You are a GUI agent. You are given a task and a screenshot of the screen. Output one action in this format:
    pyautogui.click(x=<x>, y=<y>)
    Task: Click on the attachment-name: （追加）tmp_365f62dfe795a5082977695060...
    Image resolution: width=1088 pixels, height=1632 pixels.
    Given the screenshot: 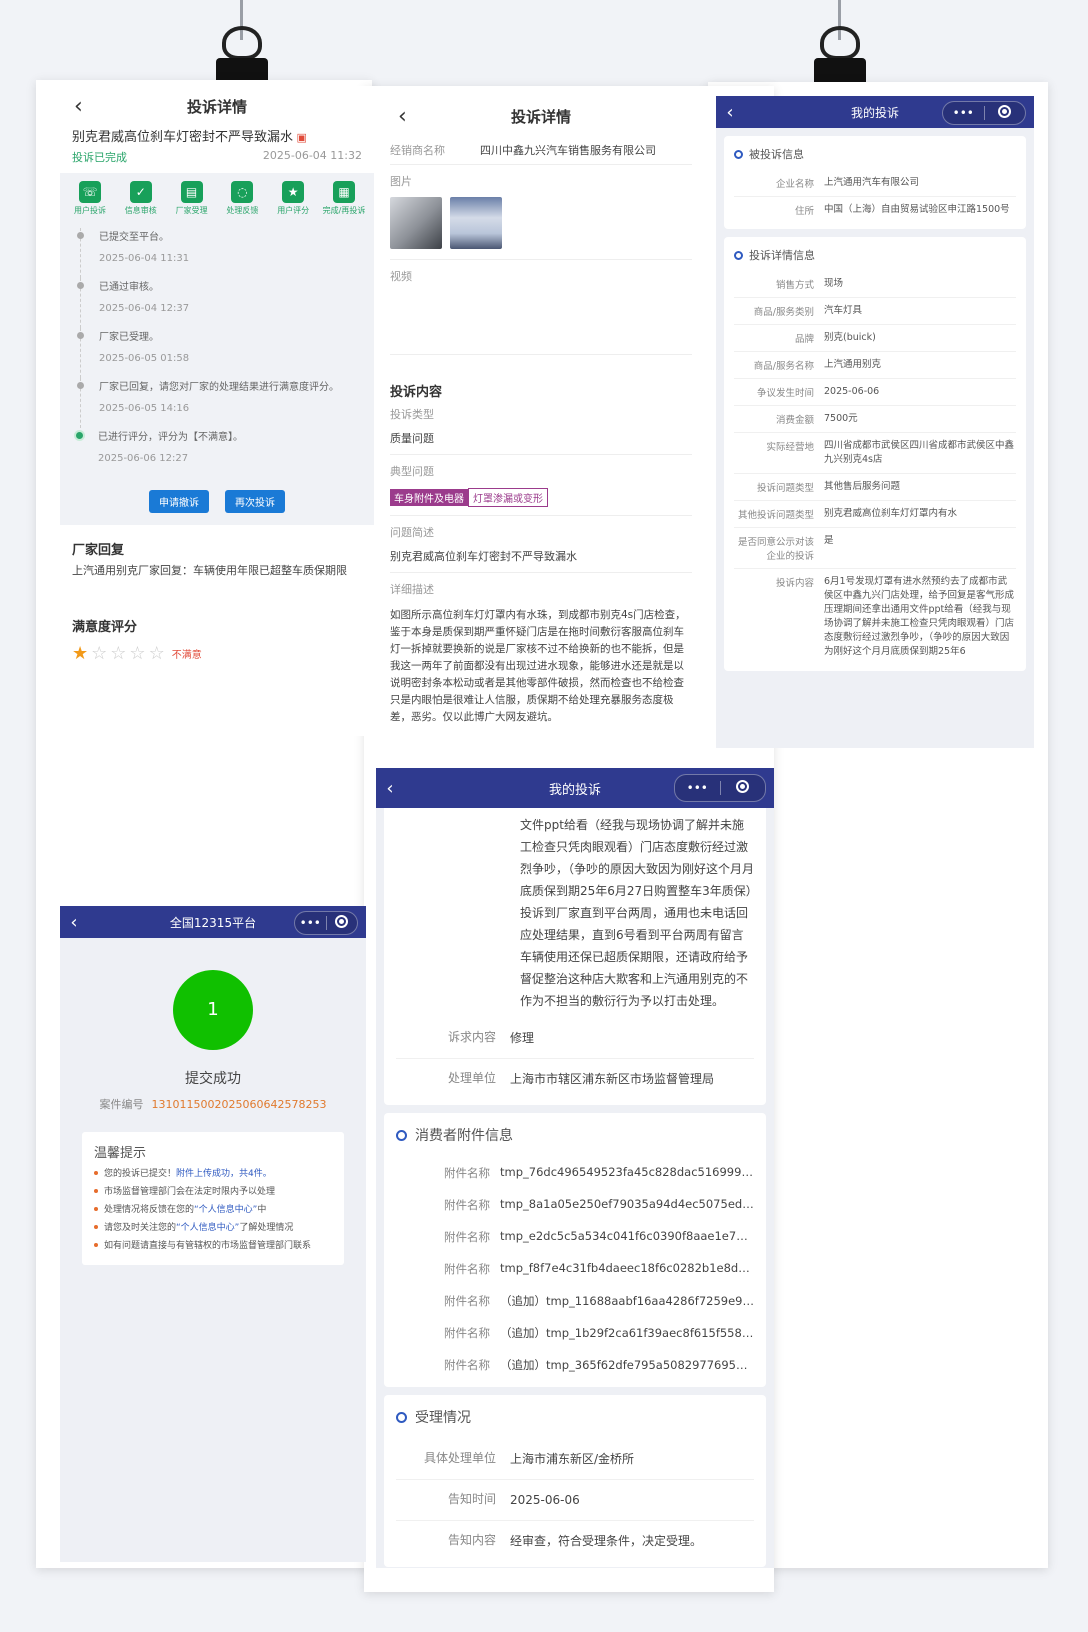 What is the action you would take?
    pyautogui.click(x=627, y=1365)
    